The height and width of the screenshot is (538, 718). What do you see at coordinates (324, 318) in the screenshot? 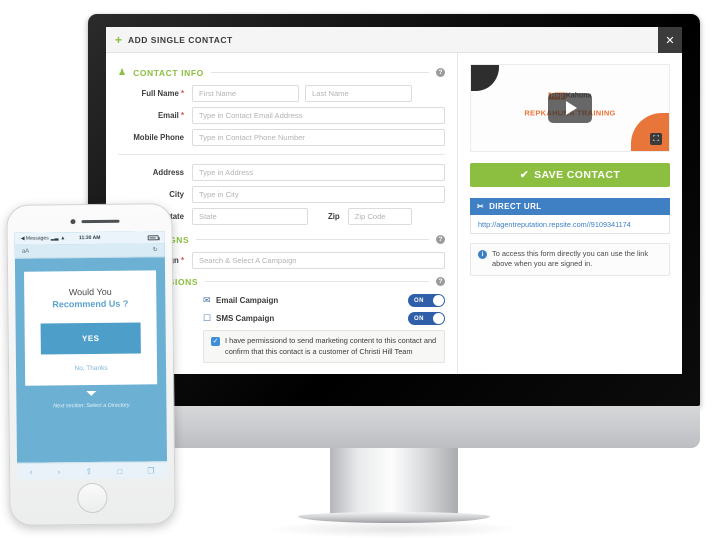
I see `sms-campaign-row: ☐ SMS Campaign ON` at bounding box center [324, 318].